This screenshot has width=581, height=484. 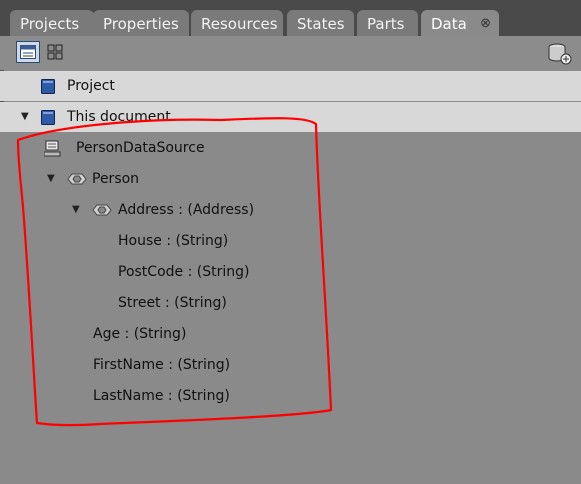 I want to click on tree-item-lastname: LastName : (String), so click(x=290, y=396).